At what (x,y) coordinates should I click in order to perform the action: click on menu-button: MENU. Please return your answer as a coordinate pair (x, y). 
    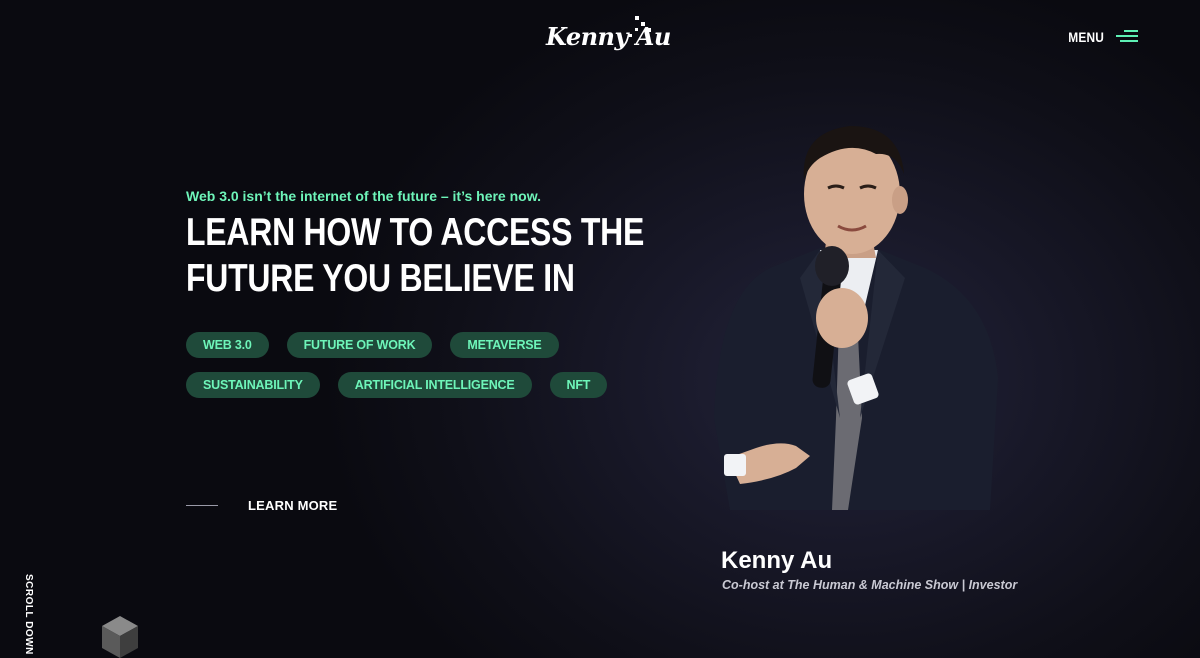
    Looking at the image, I should click on (1100, 37).